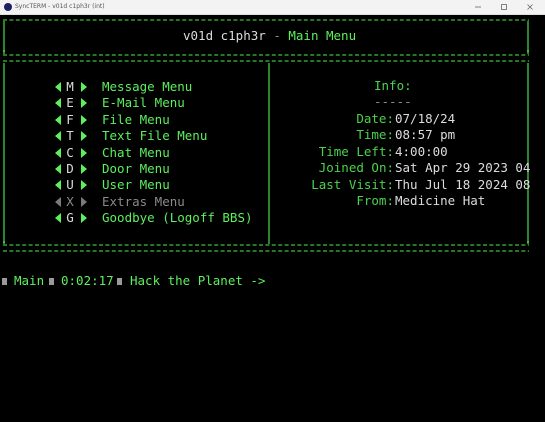 This screenshot has width=545, height=422. What do you see at coordinates (29, 280) in the screenshot?
I see `prompt-location: Main` at bounding box center [29, 280].